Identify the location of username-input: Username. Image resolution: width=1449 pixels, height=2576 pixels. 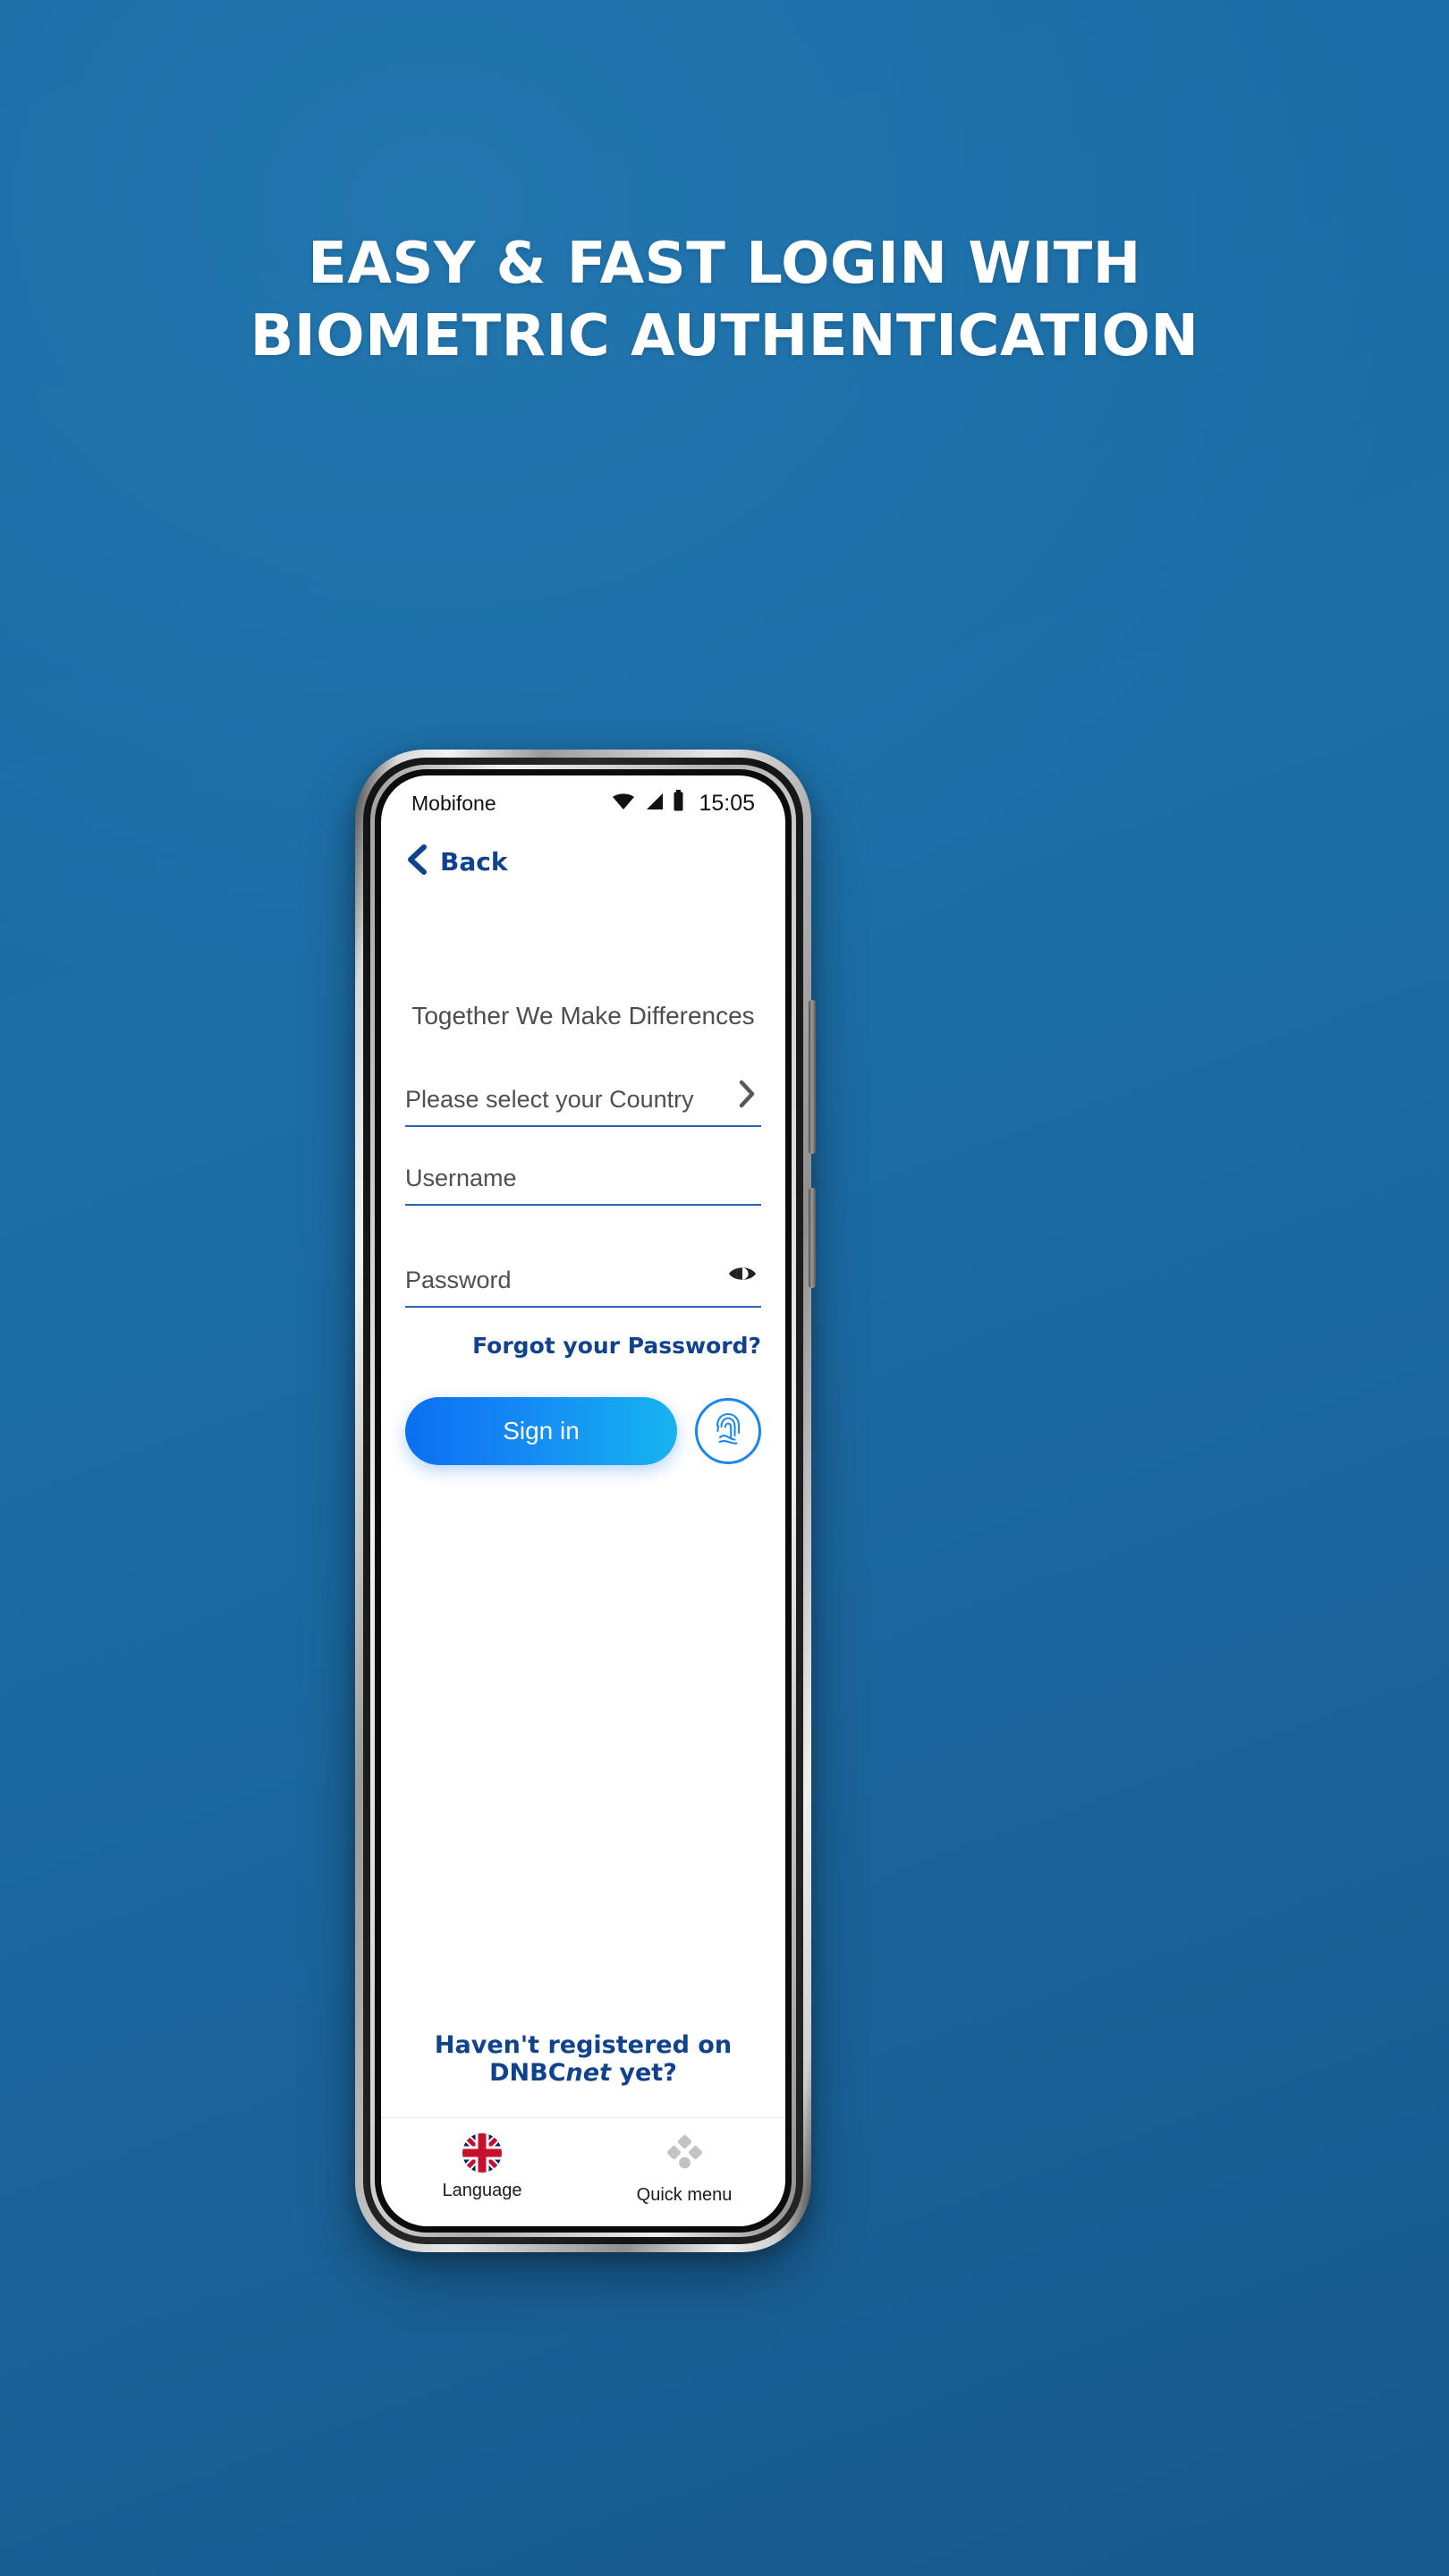
(583, 1185).